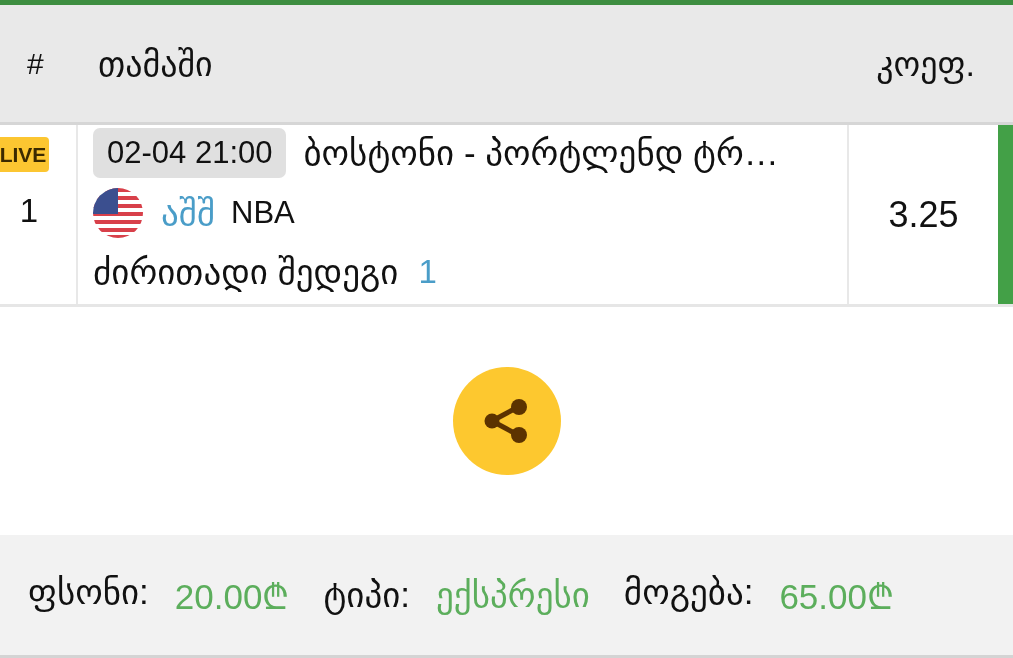 This screenshot has width=1013, height=658. Describe the element at coordinates (188, 213) in the screenshot. I see `country-link: აშშ` at that location.